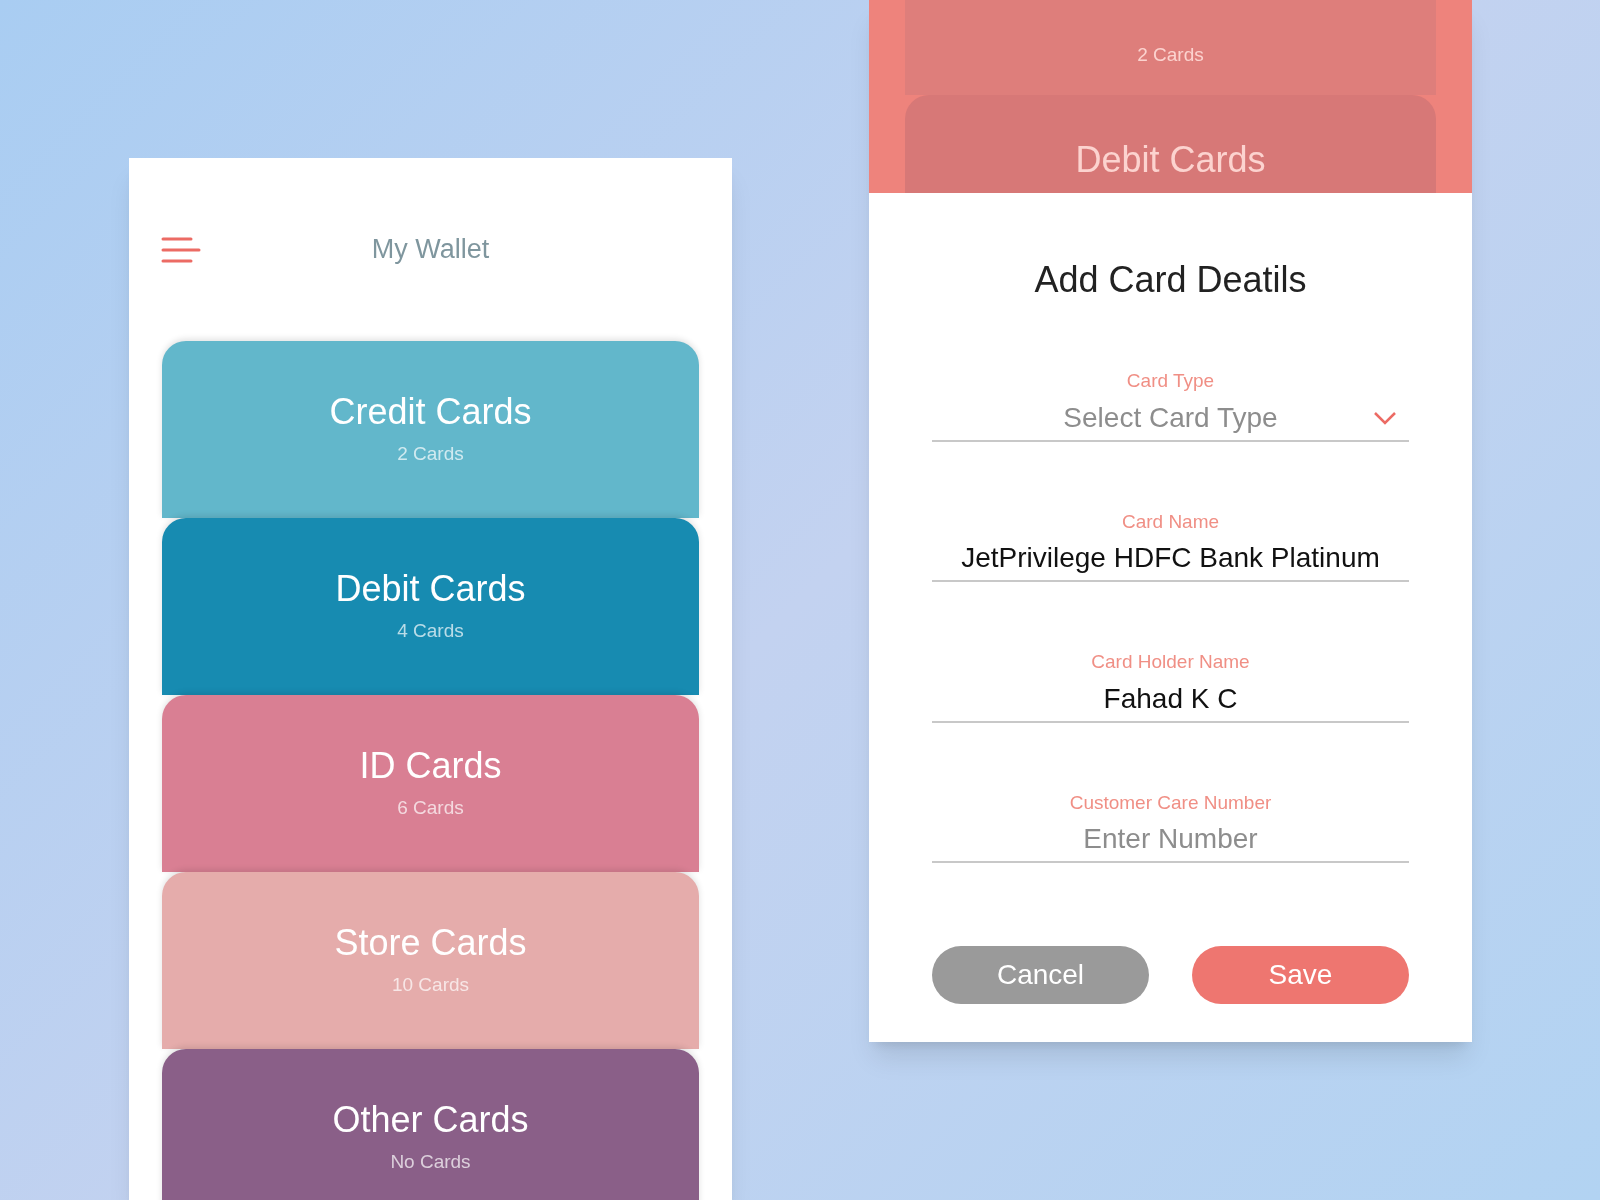 The height and width of the screenshot is (1200, 1600). Describe the element at coordinates (1040, 975) in the screenshot. I see `cancel-button: Cancel` at that location.